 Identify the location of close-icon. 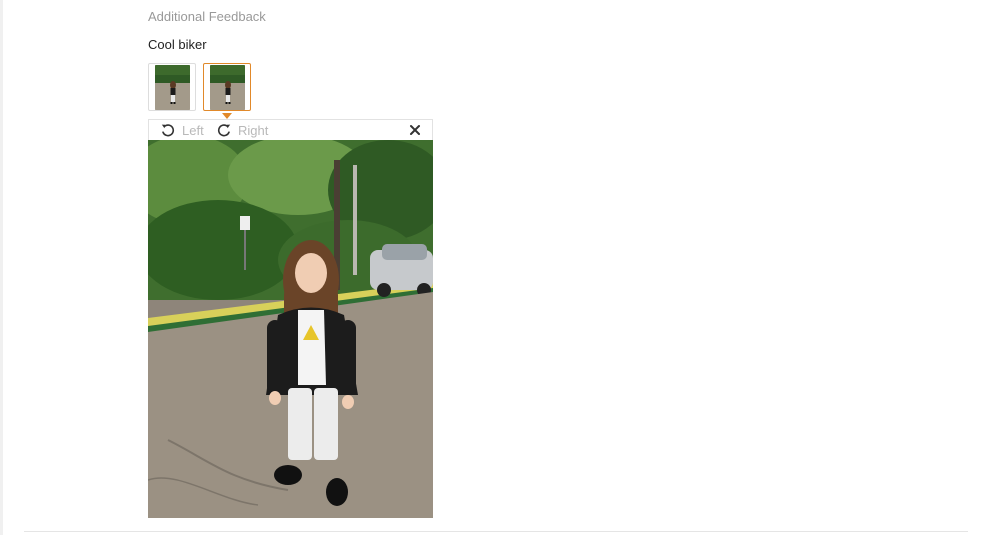
(415, 132).